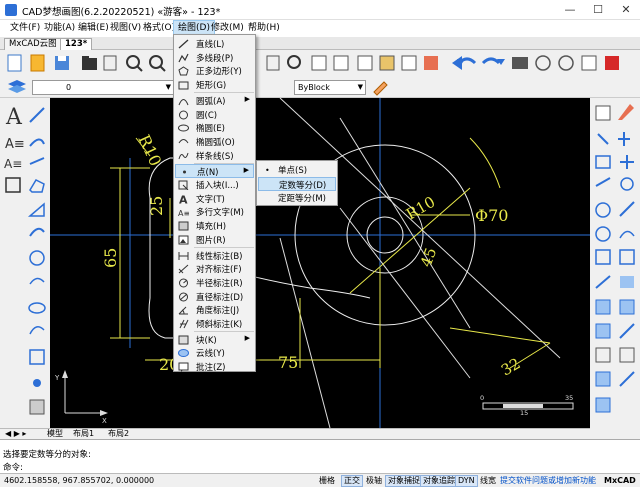 This screenshot has height=487, width=640. I want to click on draw-menu-item-label: 圆(C), so click(207, 115).